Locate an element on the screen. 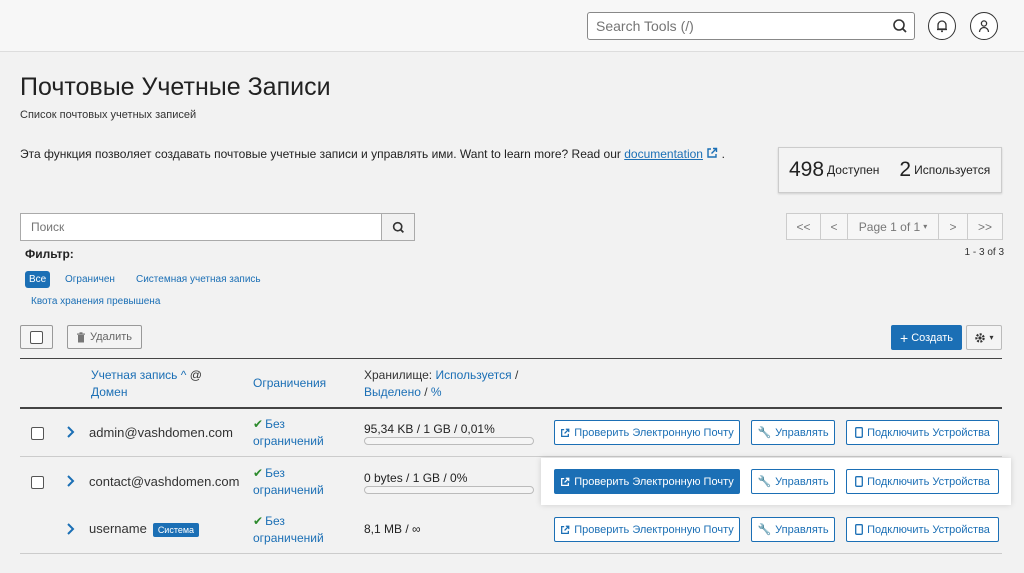 Image resolution: width=1024 pixels, height=573 pixels. account-search is located at coordinates (217, 227).